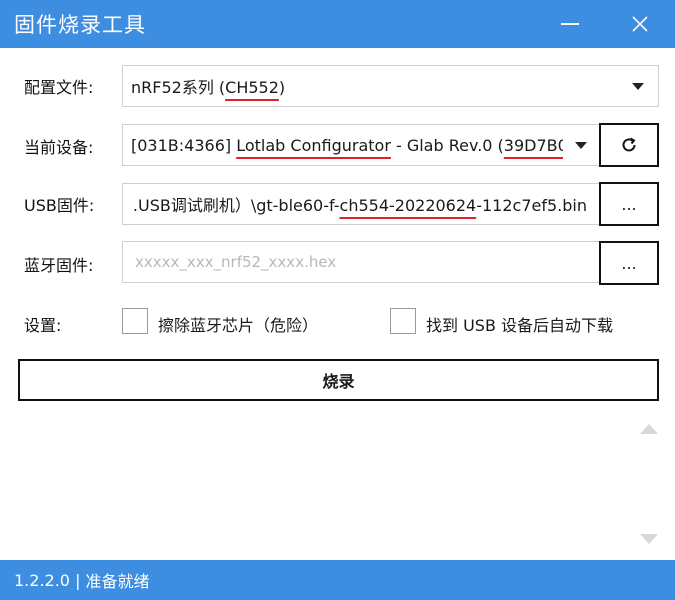 This screenshot has width=675, height=600. Describe the element at coordinates (59, 87) in the screenshot. I see `config-file-label: 配置文件:` at that location.